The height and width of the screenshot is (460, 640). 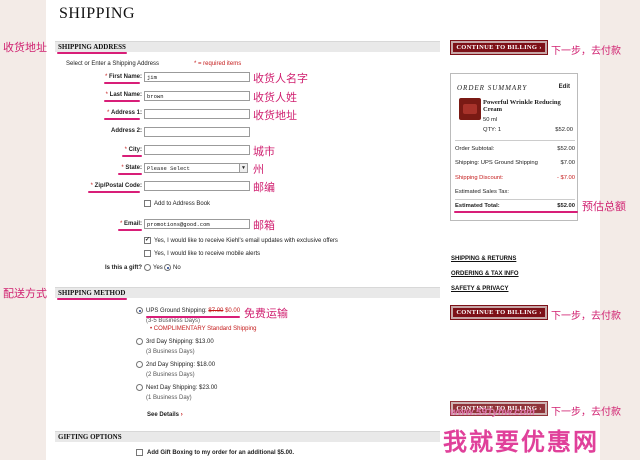 I want to click on mobile-alerts-checkbox, so click(x=147, y=253).